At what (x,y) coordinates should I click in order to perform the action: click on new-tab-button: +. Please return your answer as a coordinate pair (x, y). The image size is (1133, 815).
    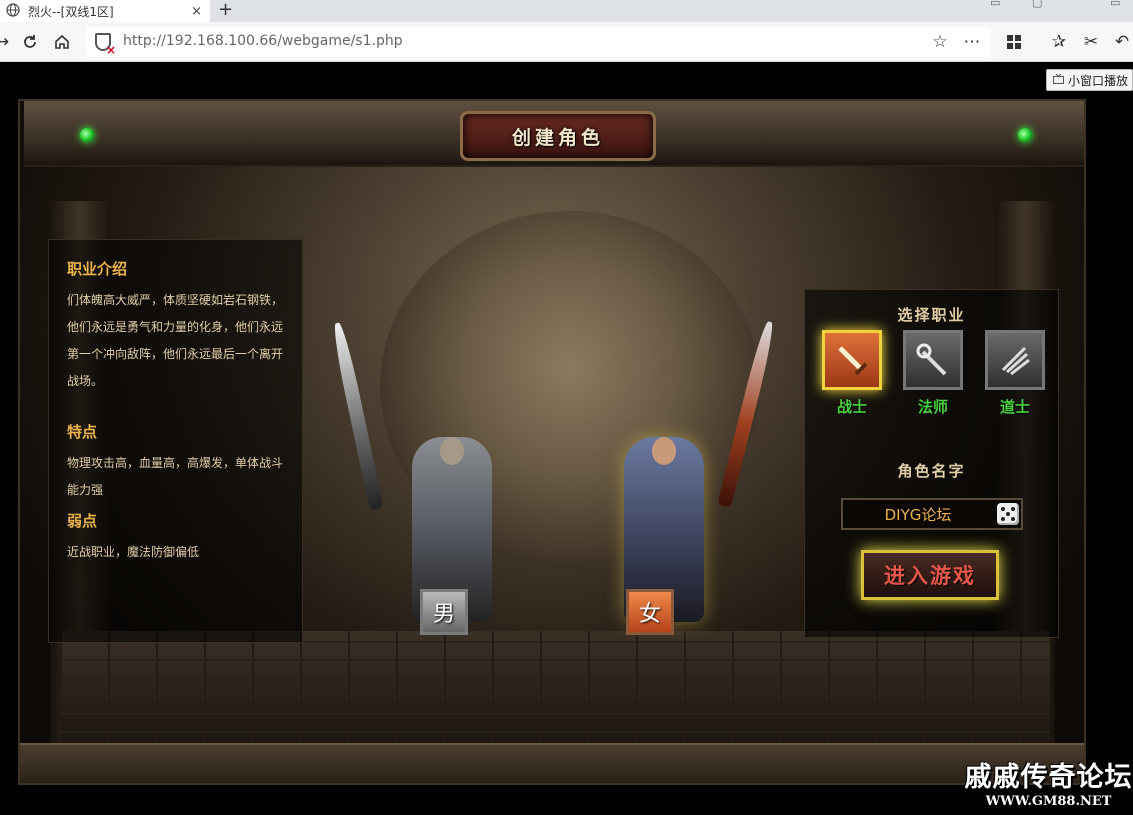
    Looking at the image, I should click on (225, 11).